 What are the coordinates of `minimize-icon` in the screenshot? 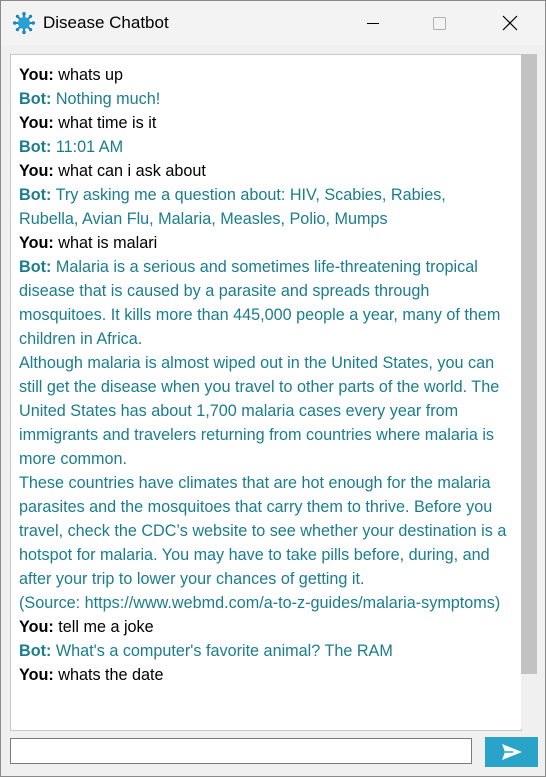 It's located at (373, 23).